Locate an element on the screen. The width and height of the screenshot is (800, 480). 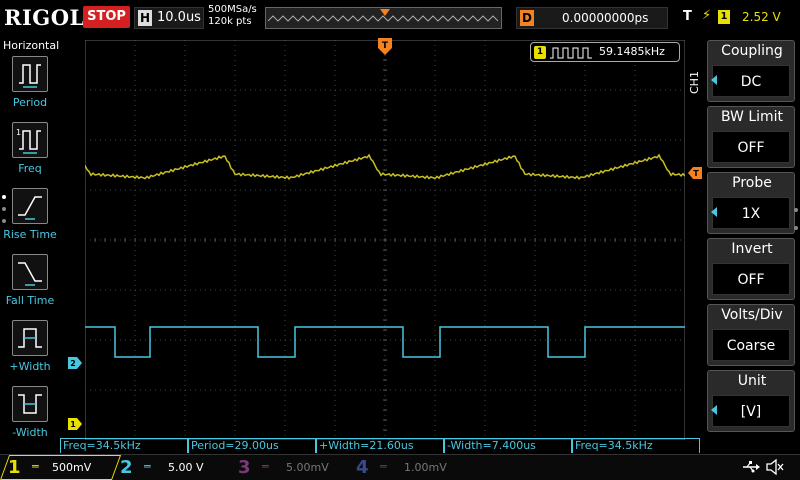
period-icon is located at coordinates (30, 74).